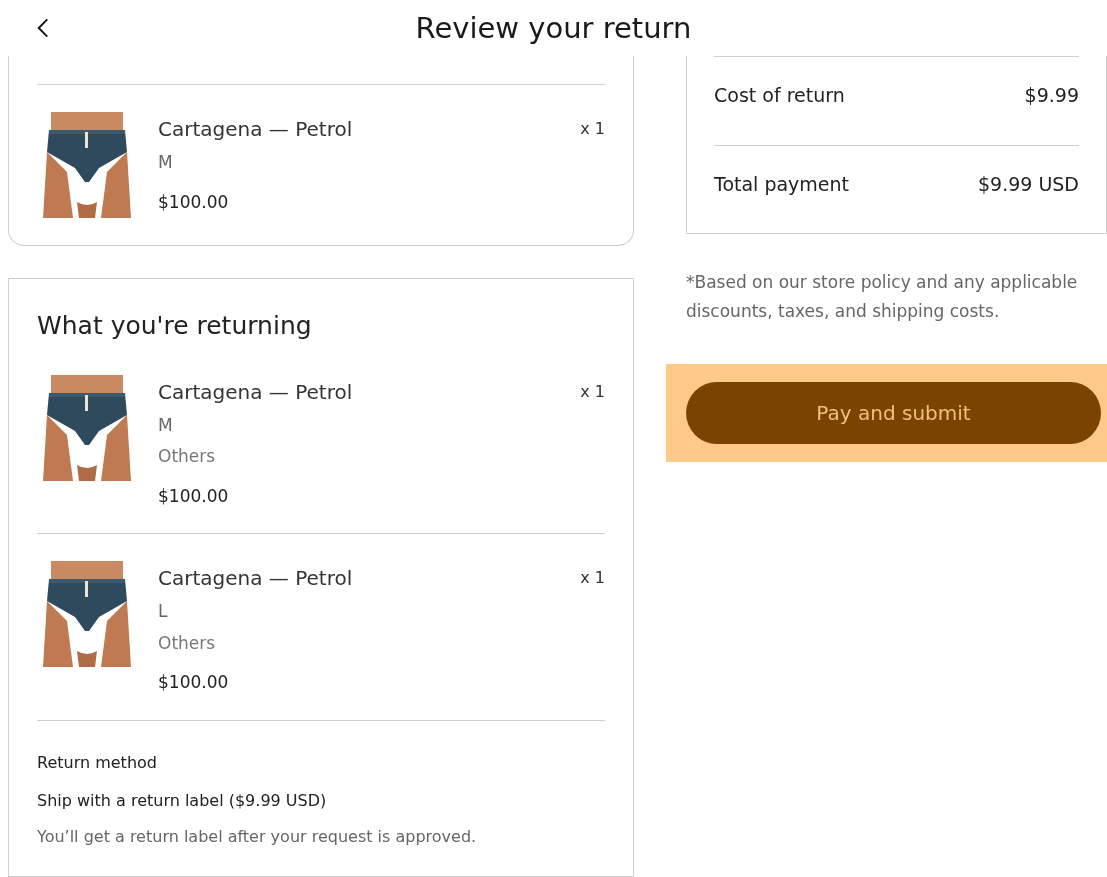 Image resolution: width=1107 pixels, height=877 pixels. What do you see at coordinates (175, 326) in the screenshot?
I see `section-heading: What you're returning` at bounding box center [175, 326].